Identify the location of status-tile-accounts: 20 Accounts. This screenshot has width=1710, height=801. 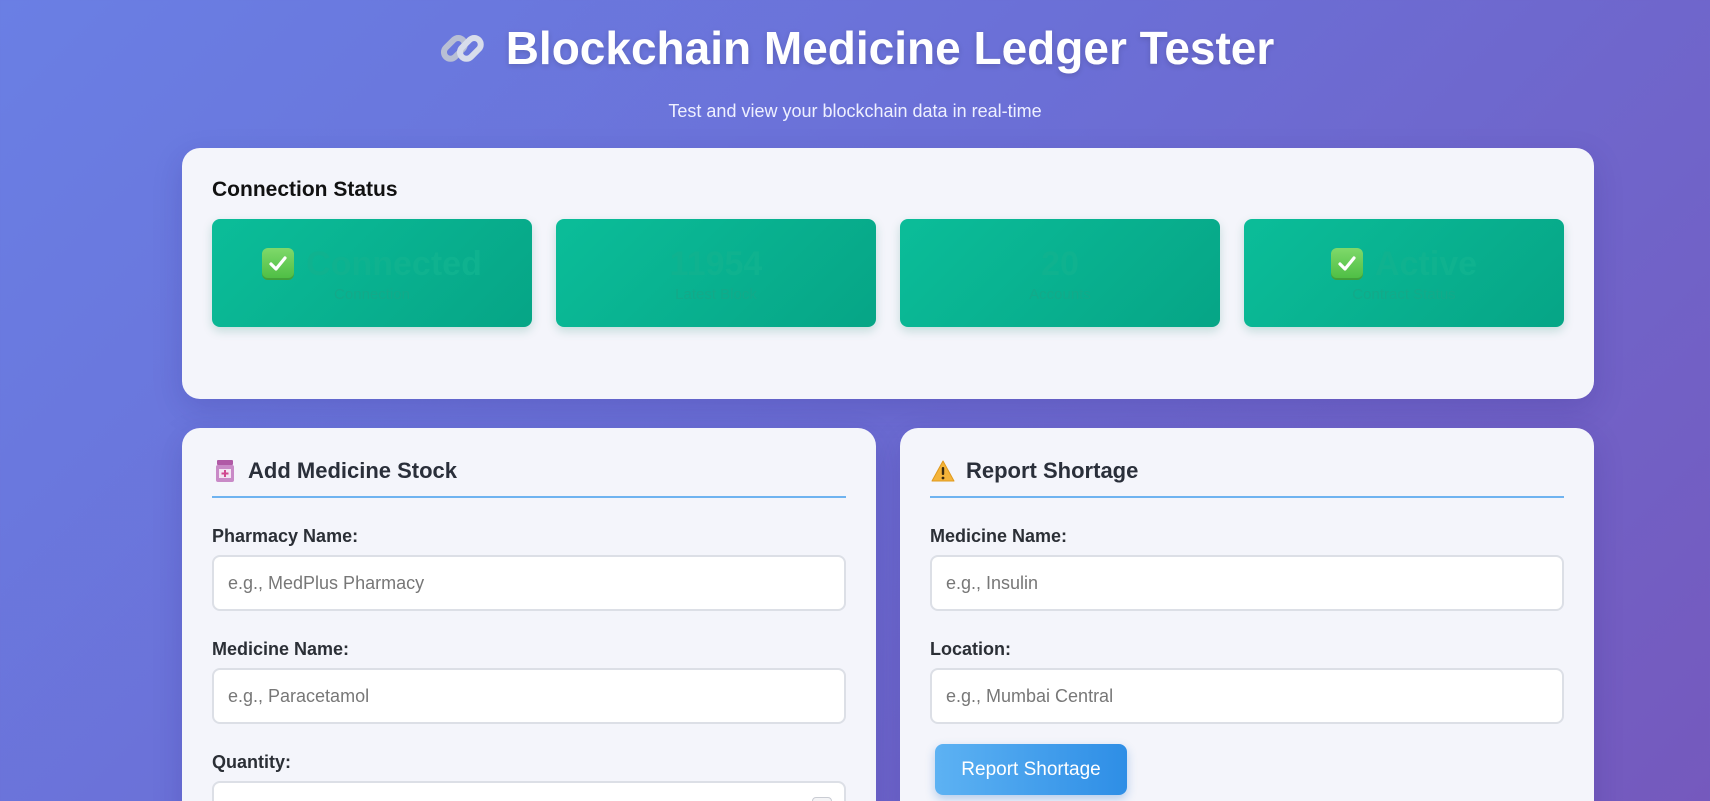
(1060, 273).